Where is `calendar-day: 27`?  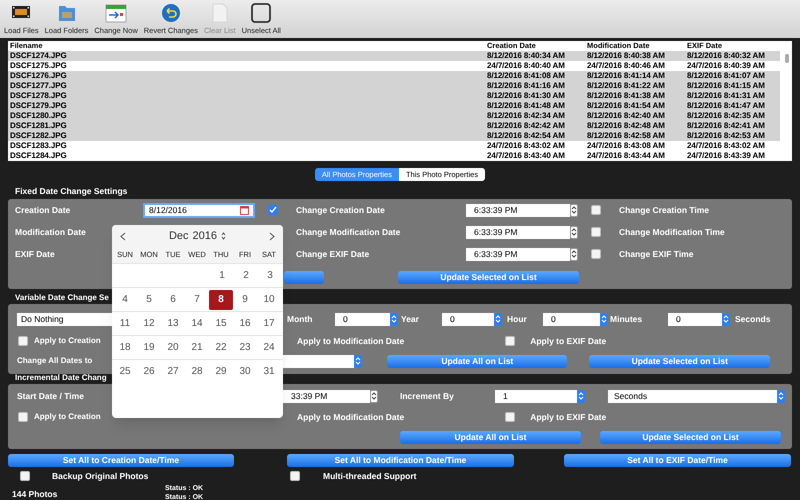 calendar-day: 27 is located at coordinates (173, 372).